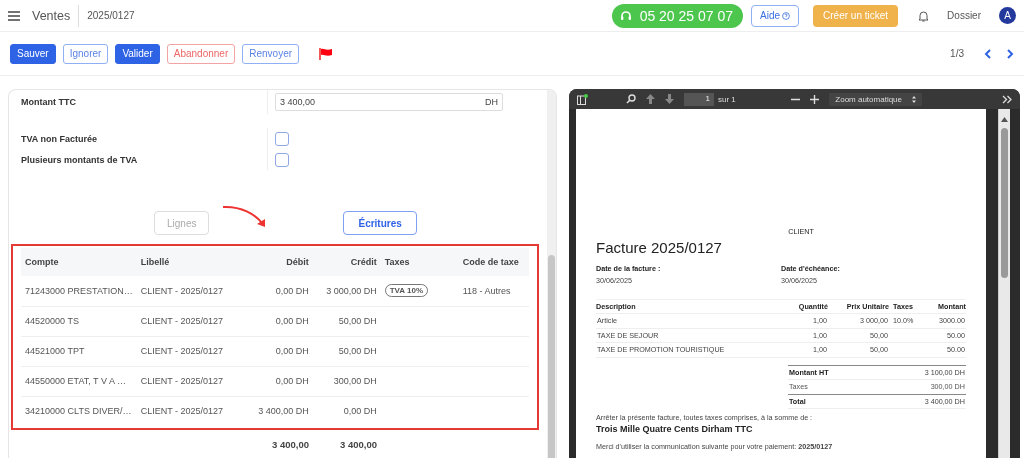  I want to click on more-tools-icon, so click(1007, 99).